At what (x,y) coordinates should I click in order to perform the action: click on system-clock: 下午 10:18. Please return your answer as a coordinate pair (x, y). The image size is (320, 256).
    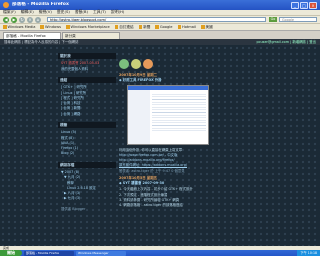
    Looking at the image, I should click on (308, 253).